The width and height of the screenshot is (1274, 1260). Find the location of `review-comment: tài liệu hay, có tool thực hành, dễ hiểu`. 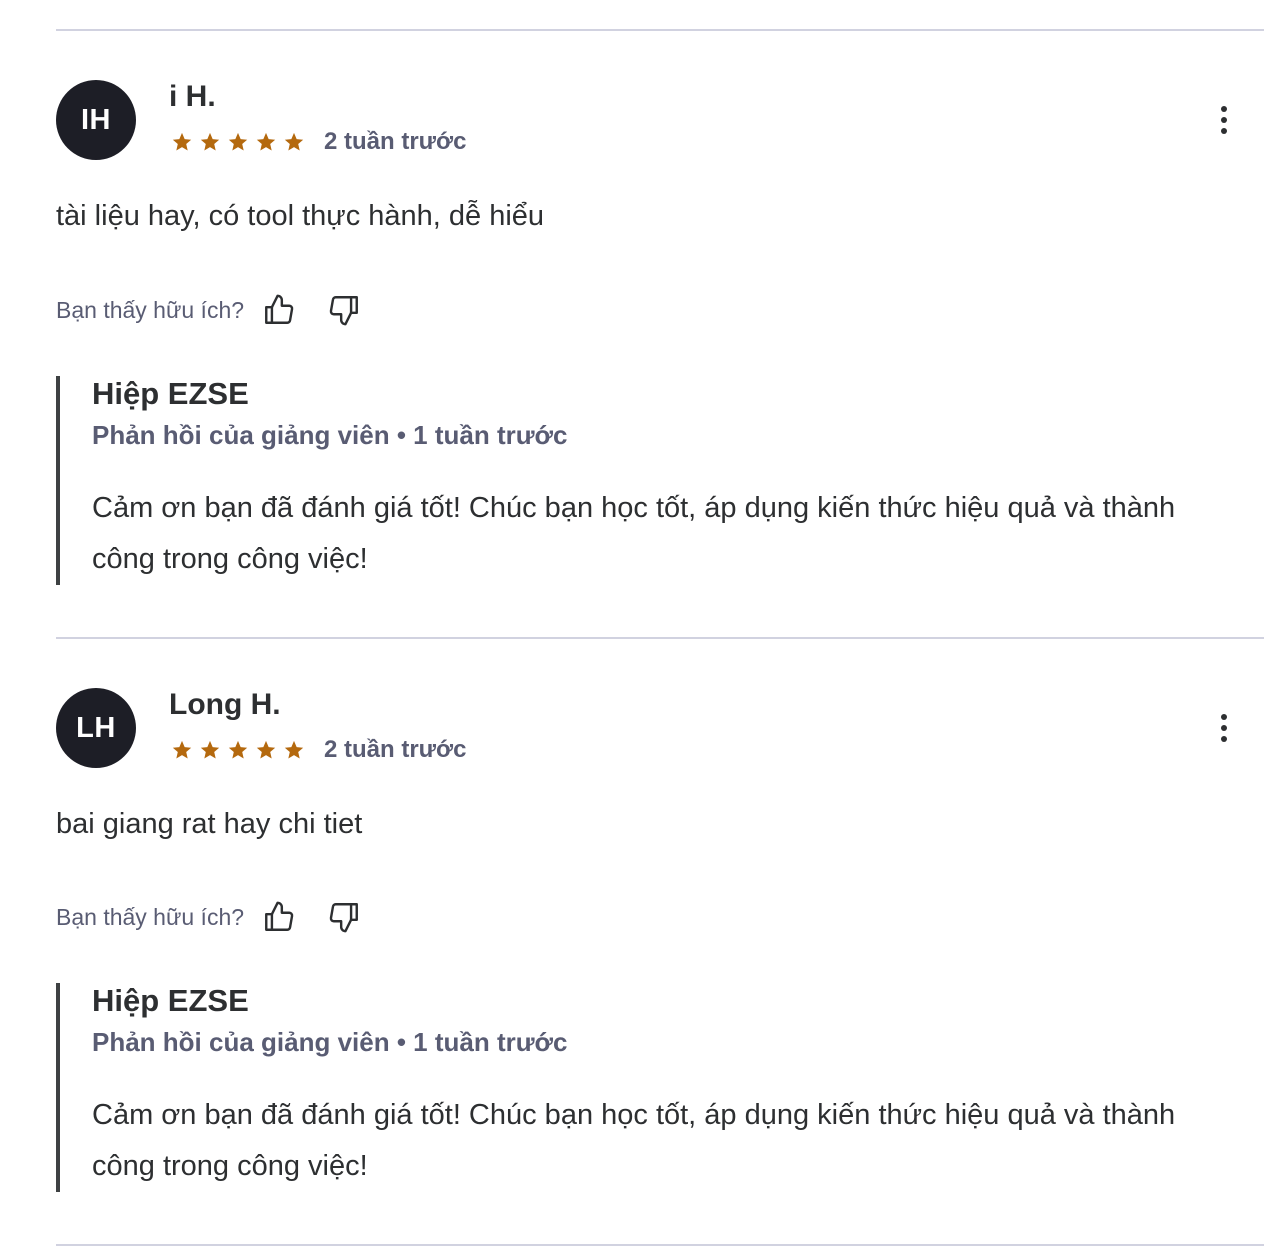

review-comment: tài liệu hay, có tool thực hành, dễ hiểu is located at coordinates (300, 216).